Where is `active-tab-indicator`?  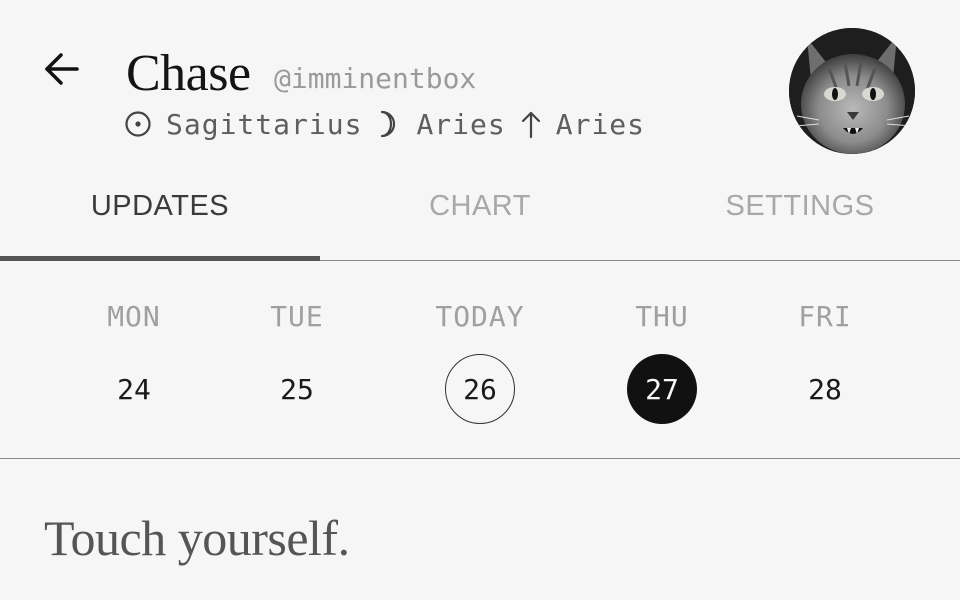
active-tab-indicator is located at coordinates (160, 258).